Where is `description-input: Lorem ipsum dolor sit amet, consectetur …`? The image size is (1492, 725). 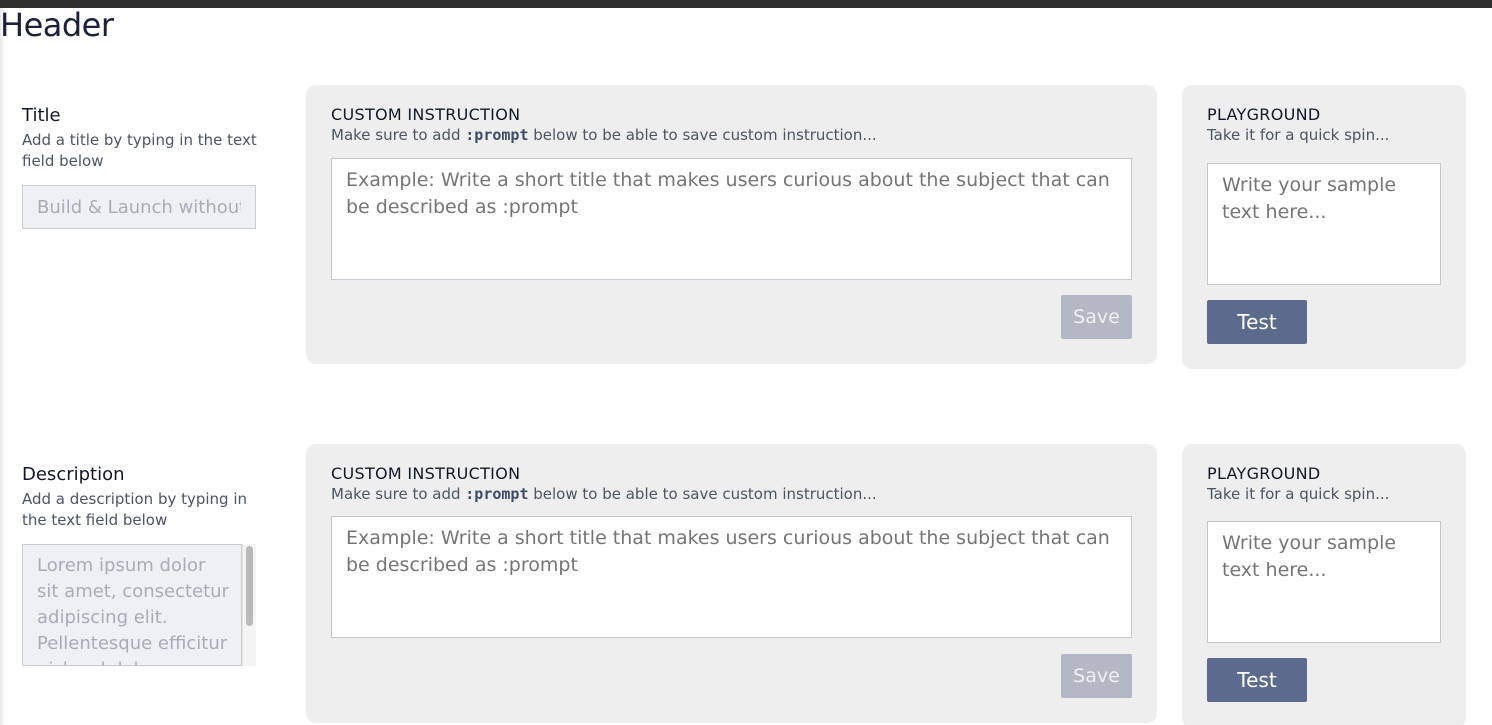
description-input: Lorem ipsum dolor sit amet, consectetur … is located at coordinates (132, 605).